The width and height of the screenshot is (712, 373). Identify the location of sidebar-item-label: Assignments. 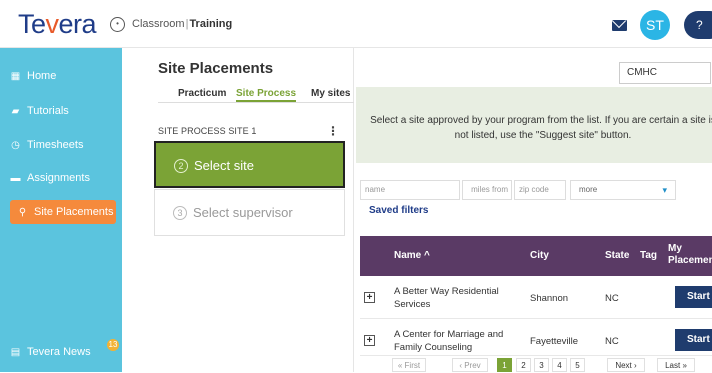
(58, 178).